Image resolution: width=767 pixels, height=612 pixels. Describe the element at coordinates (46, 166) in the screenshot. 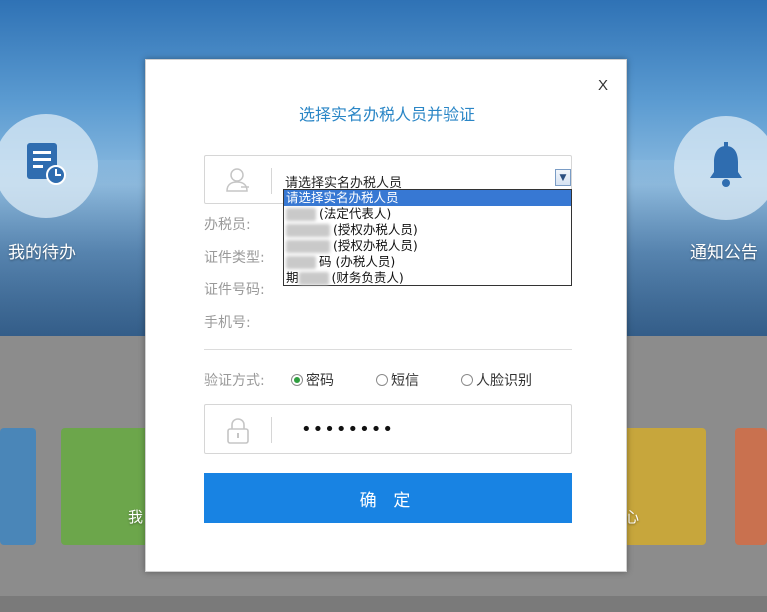

I see `calendar-list-icon` at that location.